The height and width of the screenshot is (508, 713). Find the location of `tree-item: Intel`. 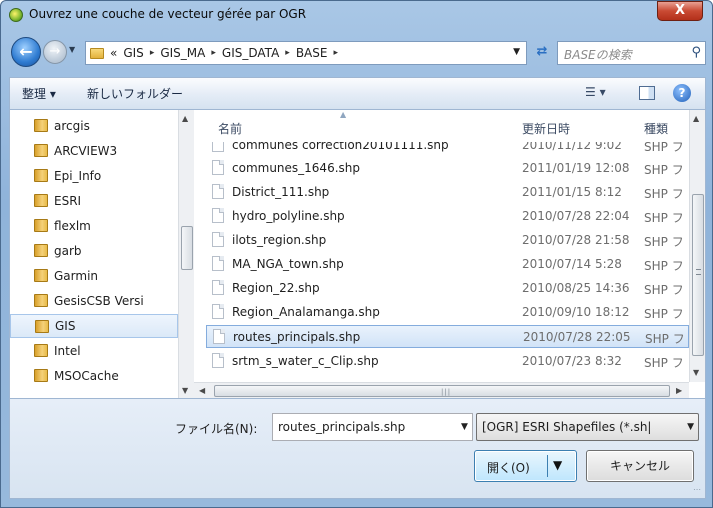

tree-item: Intel is located at coordinates (94, 351).